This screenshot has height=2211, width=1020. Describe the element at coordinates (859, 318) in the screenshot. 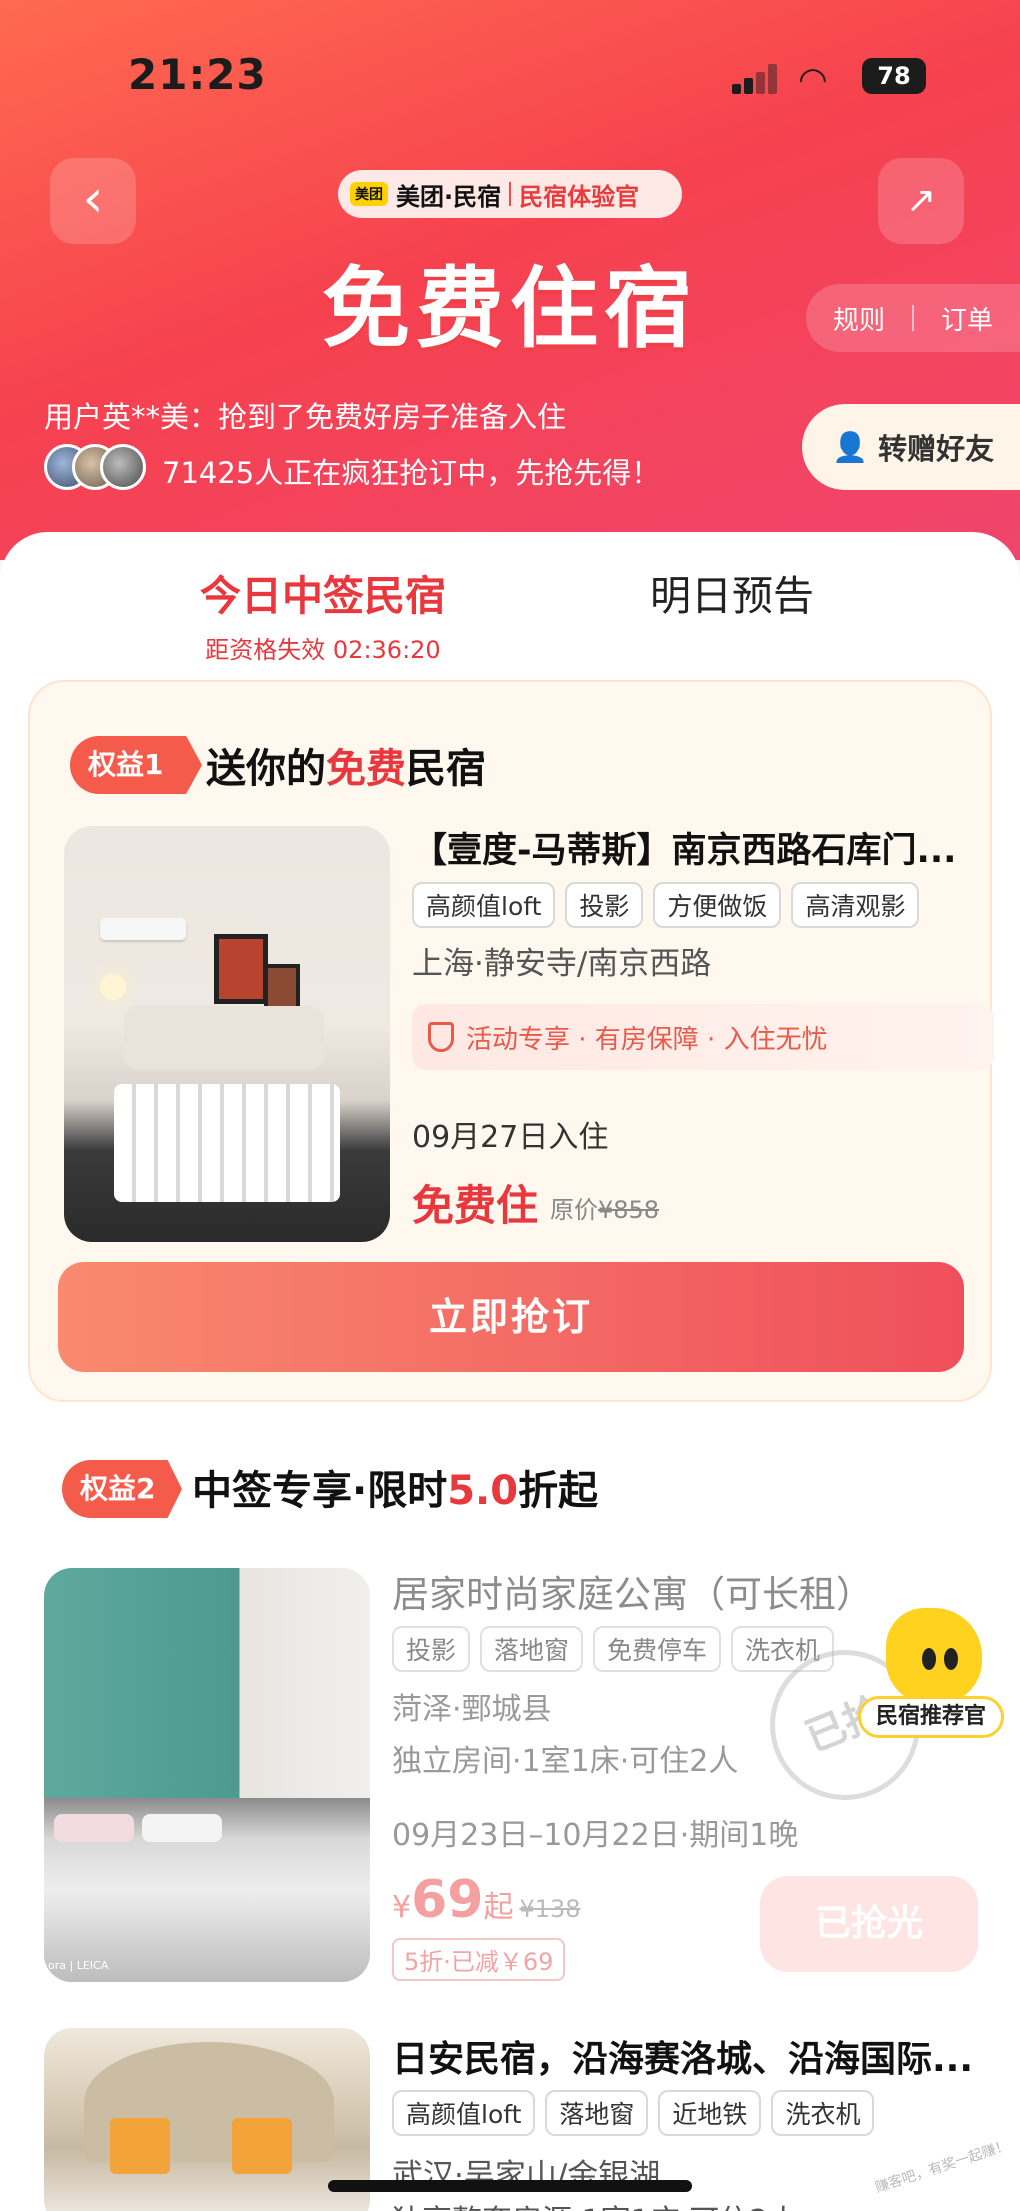

I see `rules-link: 规则` at that location.